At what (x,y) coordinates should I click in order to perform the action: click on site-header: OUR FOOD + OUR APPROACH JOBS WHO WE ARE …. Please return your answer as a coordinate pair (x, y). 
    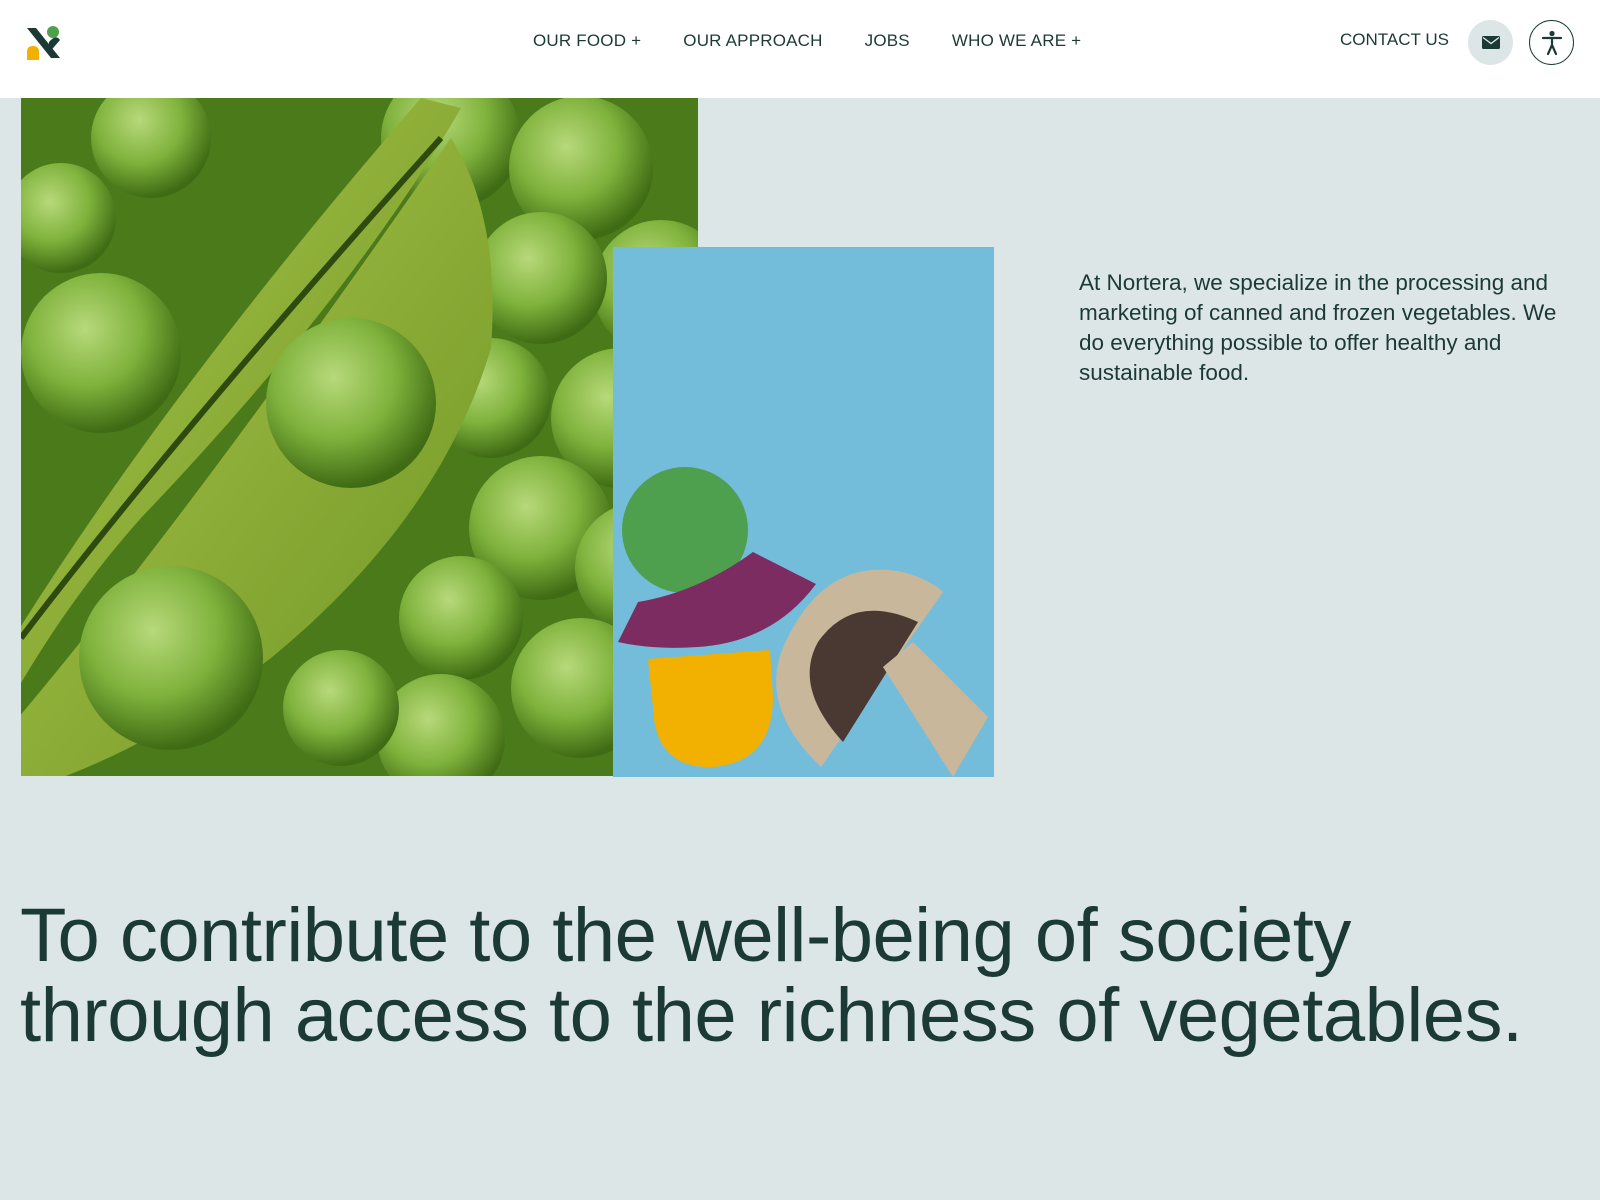
    Looking at the image, I should click on (800, 49).